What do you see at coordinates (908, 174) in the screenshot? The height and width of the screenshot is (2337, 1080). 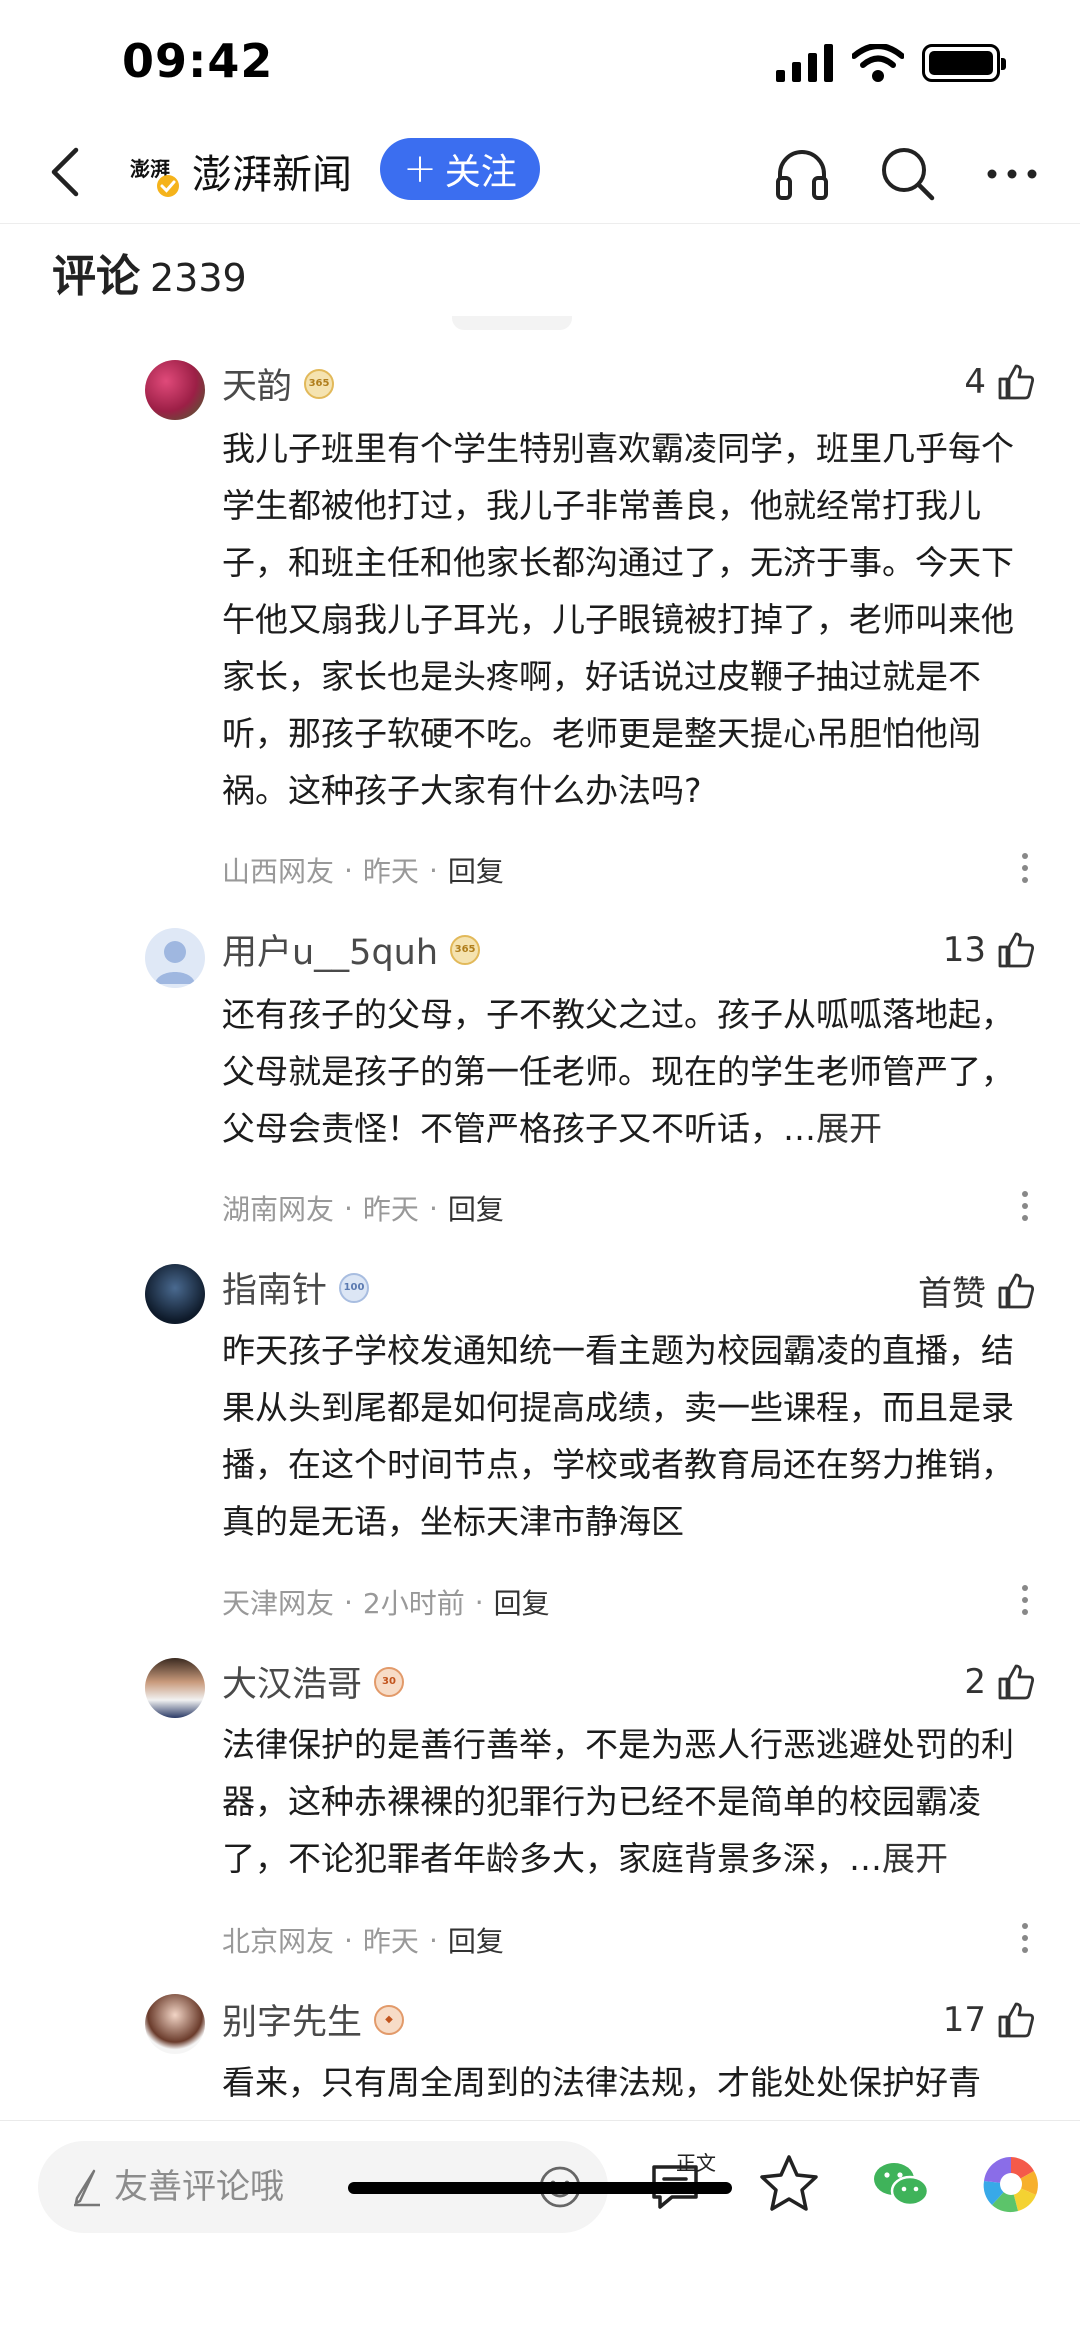 I see `search-icon` at bounding box center [908, 174].